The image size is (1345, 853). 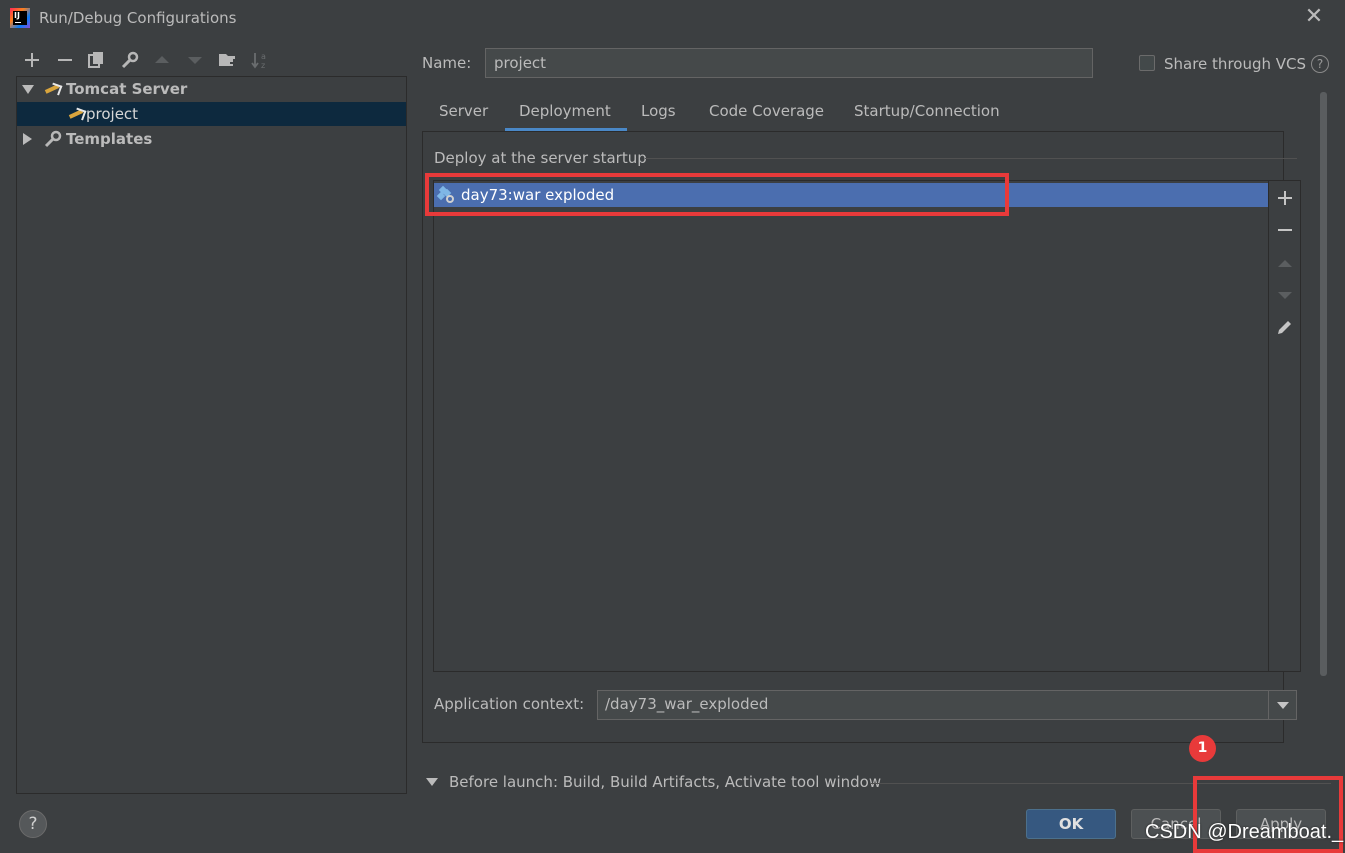 What do you see at coordinates (263, 65) in the screenshot?
I see `svg-text: z` at bounding box center [263, 65].